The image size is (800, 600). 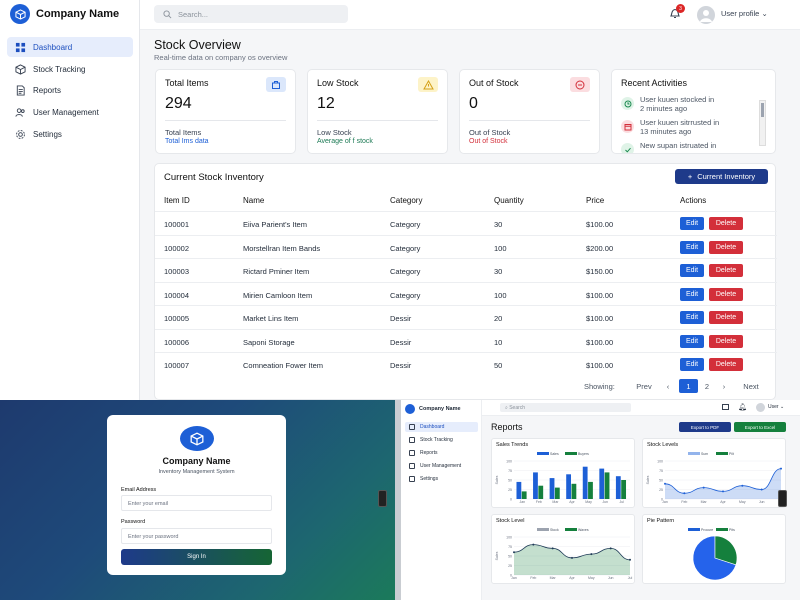 I want to click on y-tick-label: 0, so click(x=511, y=500).